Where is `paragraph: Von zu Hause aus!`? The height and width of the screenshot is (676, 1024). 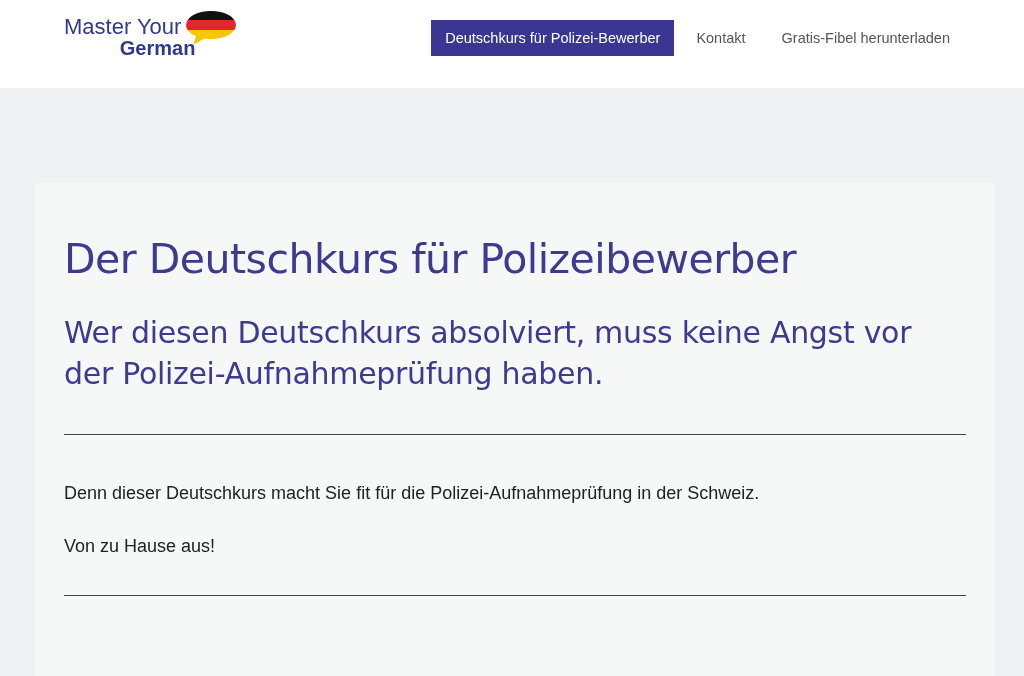
paragraph: Von zu Hause aus! is located at coordinates (140, 546).